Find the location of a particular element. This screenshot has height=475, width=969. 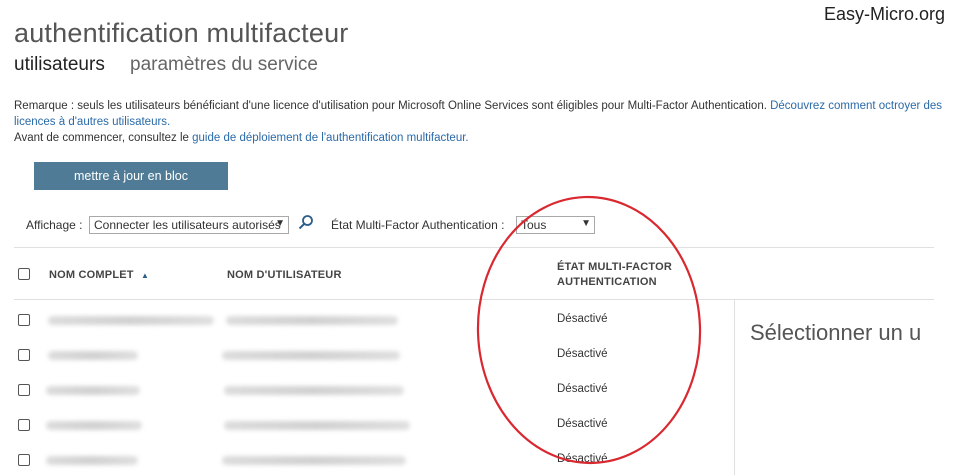

watermark: Easy-Micro.org is located at coordinates (885, 14).